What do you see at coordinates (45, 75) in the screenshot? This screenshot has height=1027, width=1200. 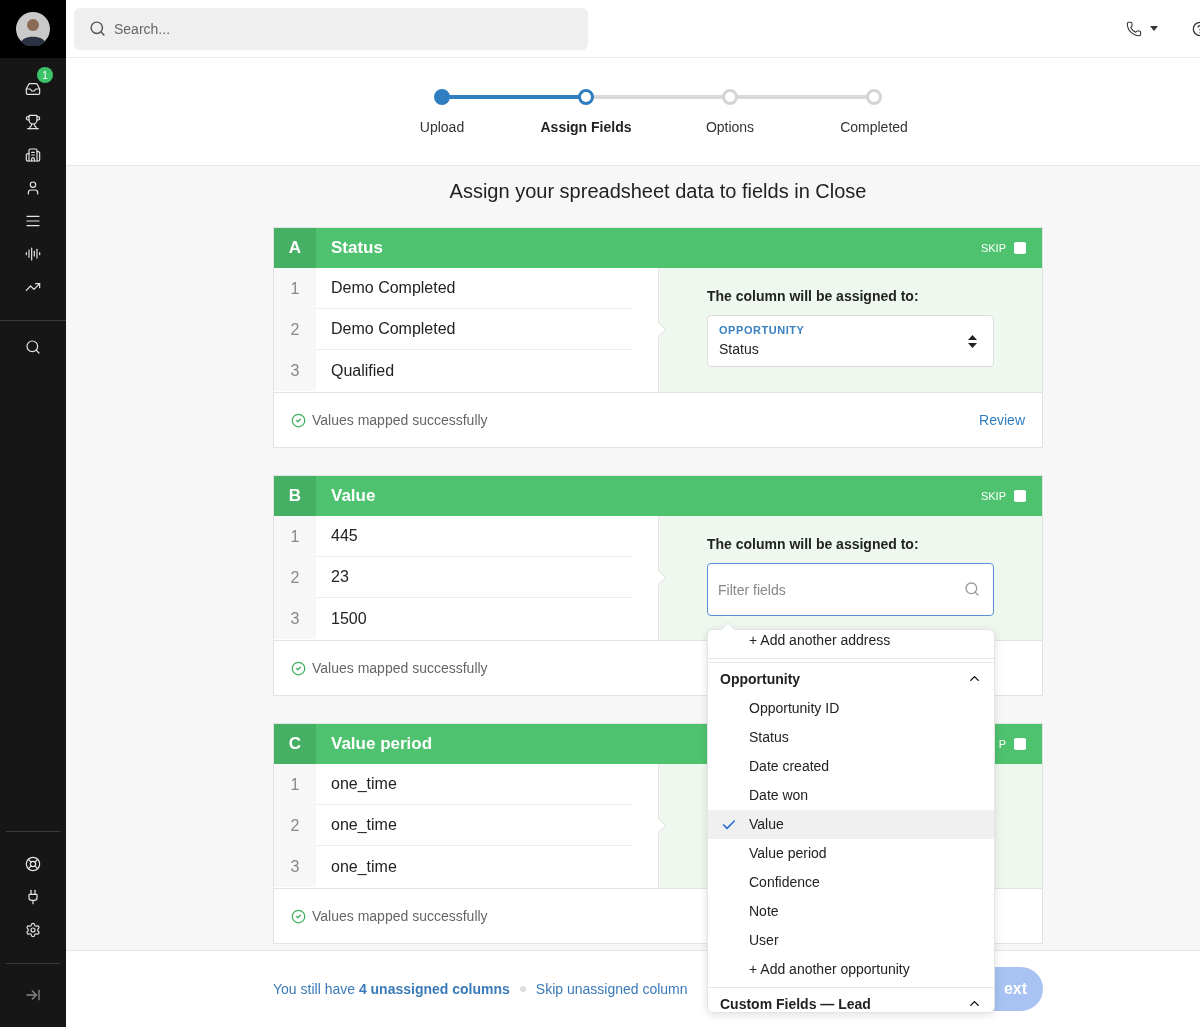 I see `notification-badge: 1` at bounding box center [45, 75].